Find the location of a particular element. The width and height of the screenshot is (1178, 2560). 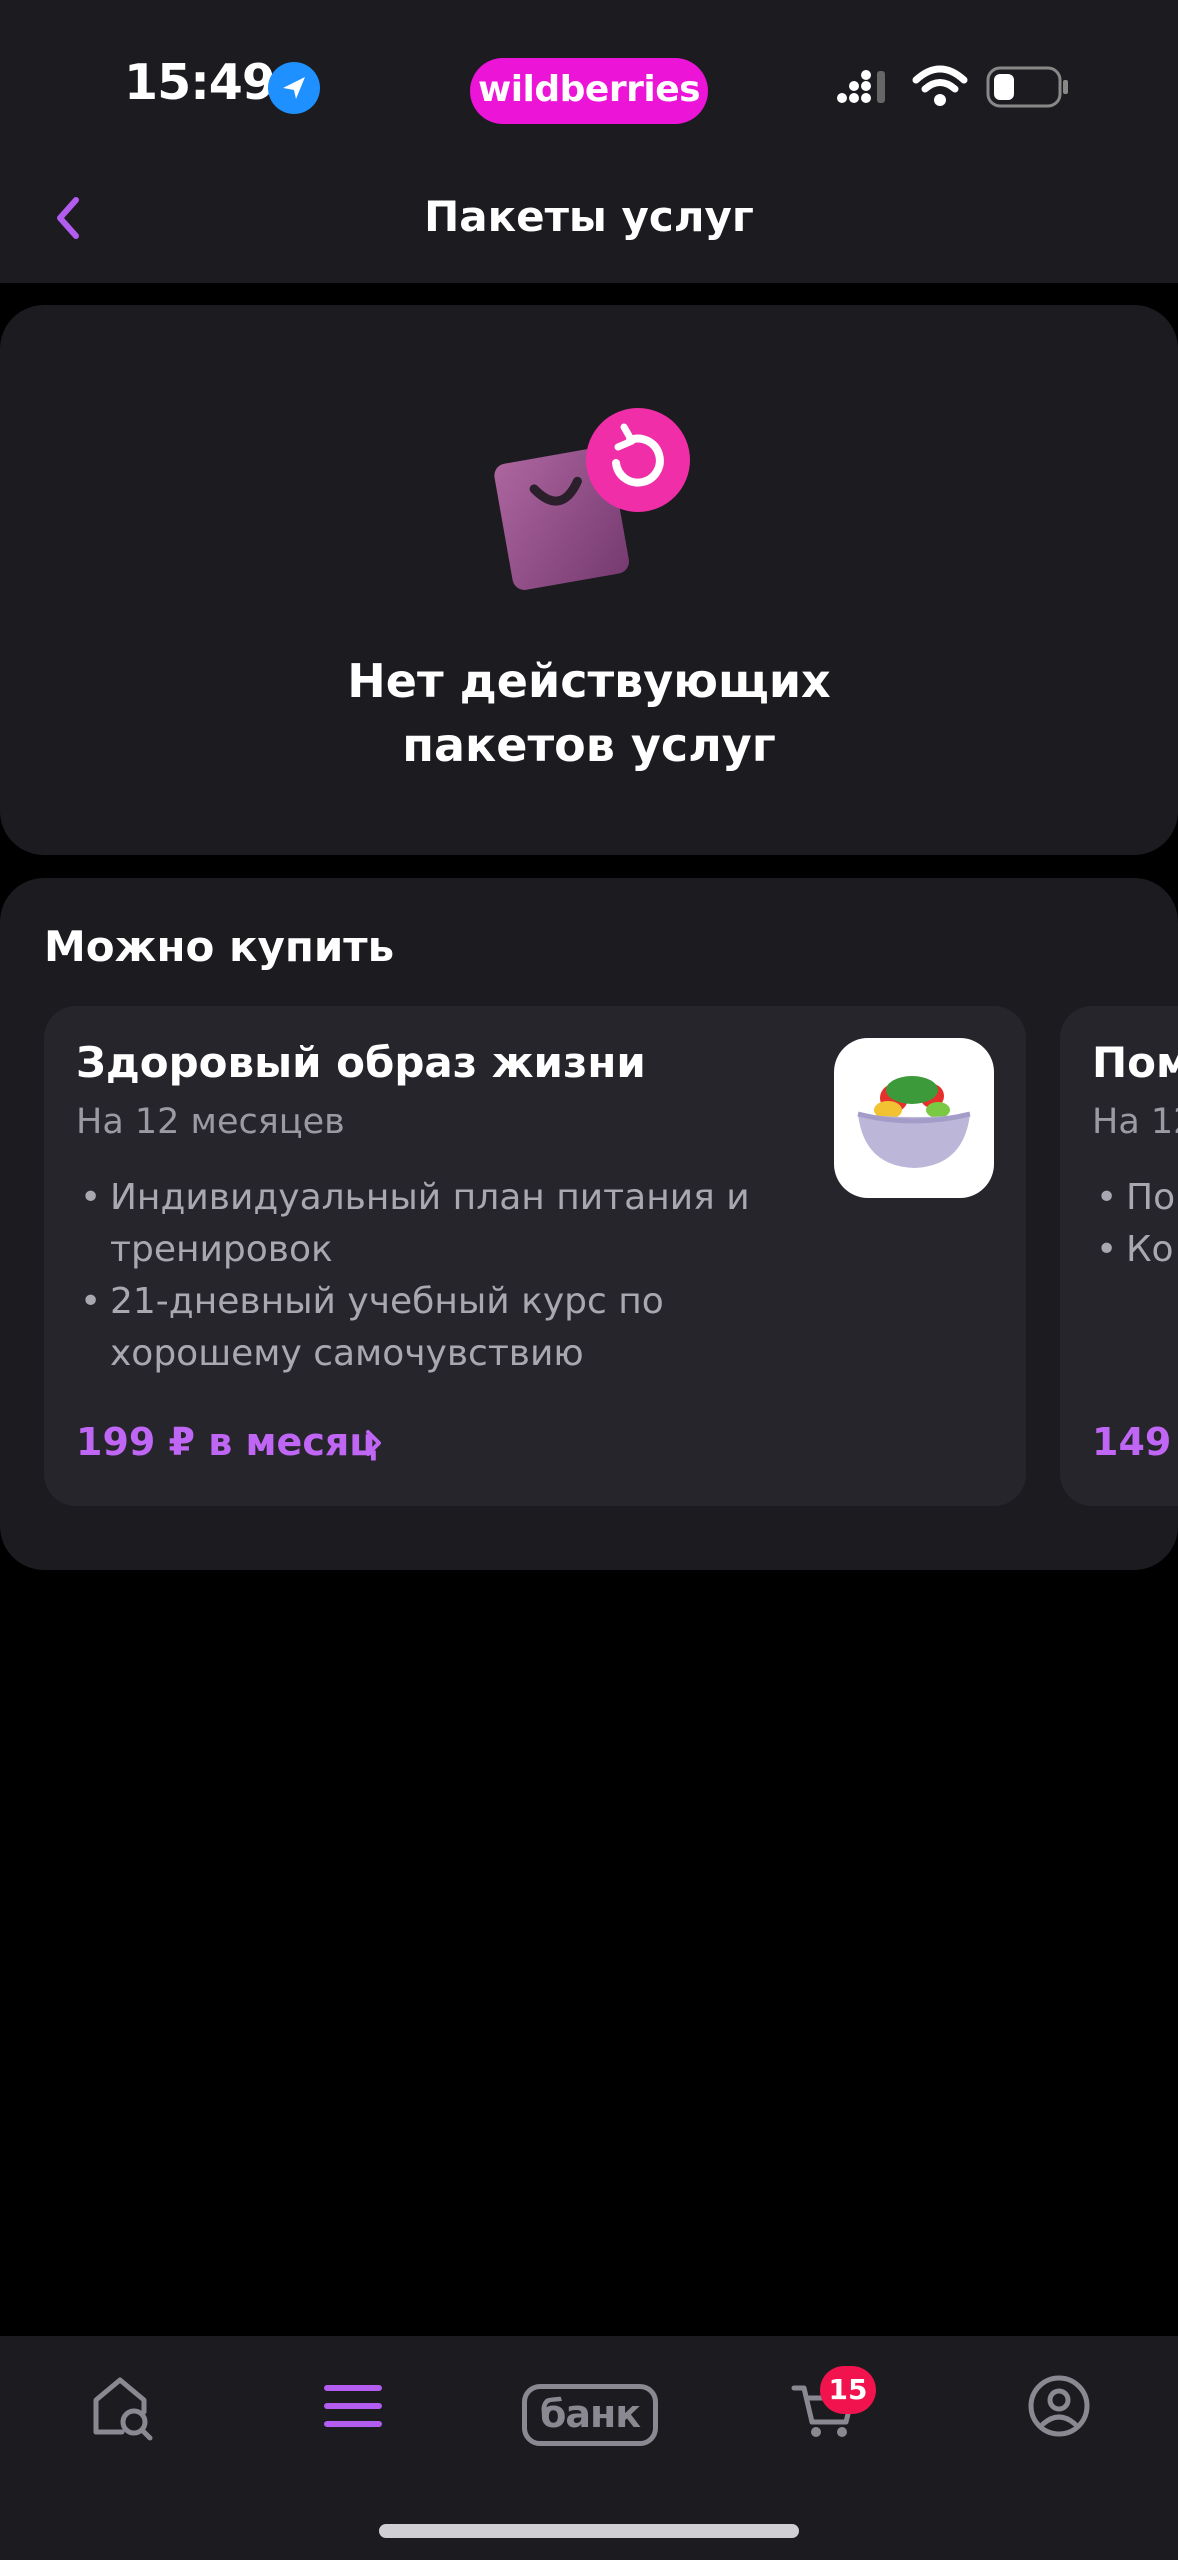

signal-icon is located at coordinates (861, 86).